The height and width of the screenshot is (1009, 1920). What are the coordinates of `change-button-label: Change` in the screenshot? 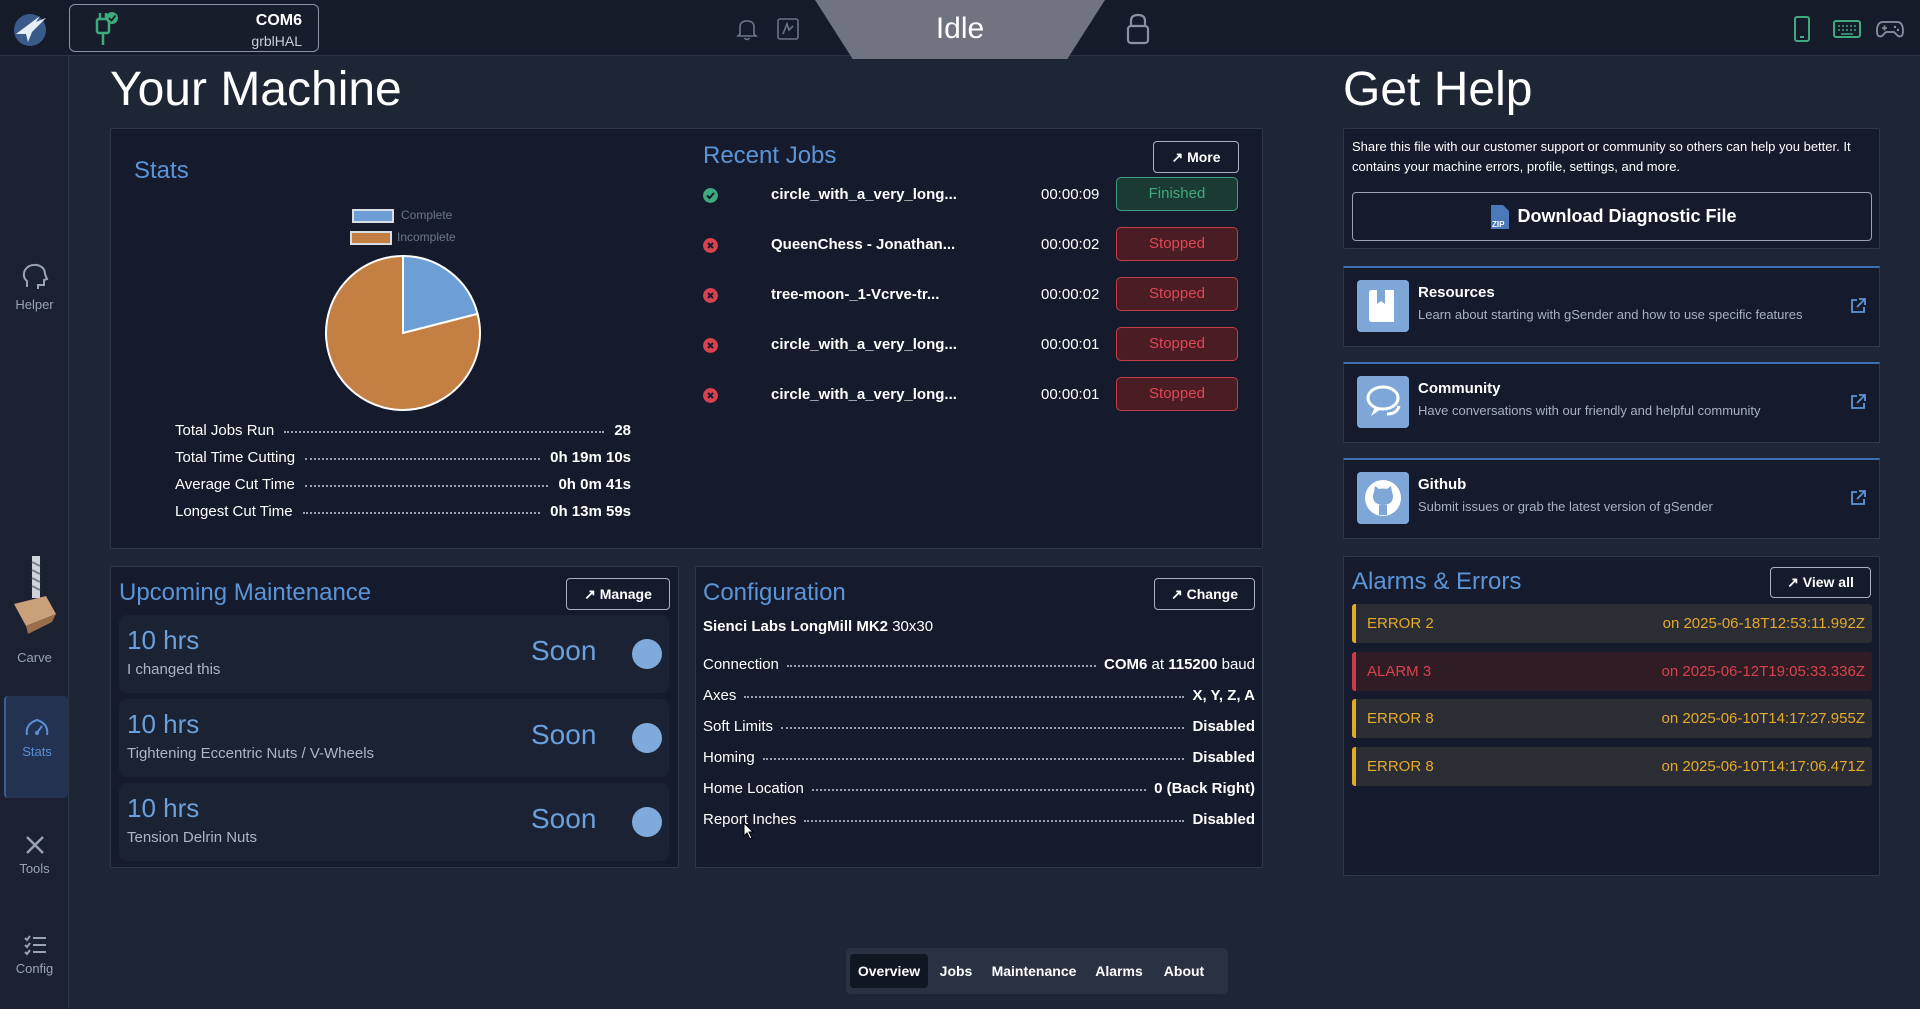 It's located at (1212, 594).